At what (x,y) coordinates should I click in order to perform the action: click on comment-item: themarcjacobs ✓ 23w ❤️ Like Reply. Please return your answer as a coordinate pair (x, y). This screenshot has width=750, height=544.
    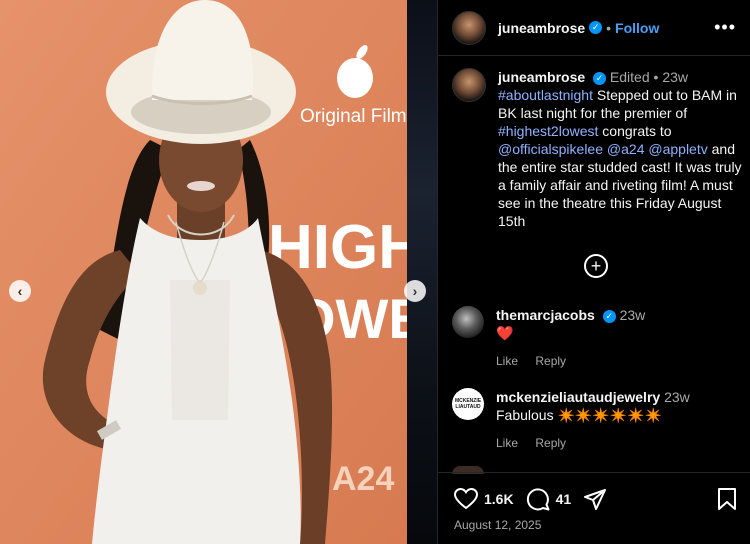
    Looking at the image, I should click on (597, 338).